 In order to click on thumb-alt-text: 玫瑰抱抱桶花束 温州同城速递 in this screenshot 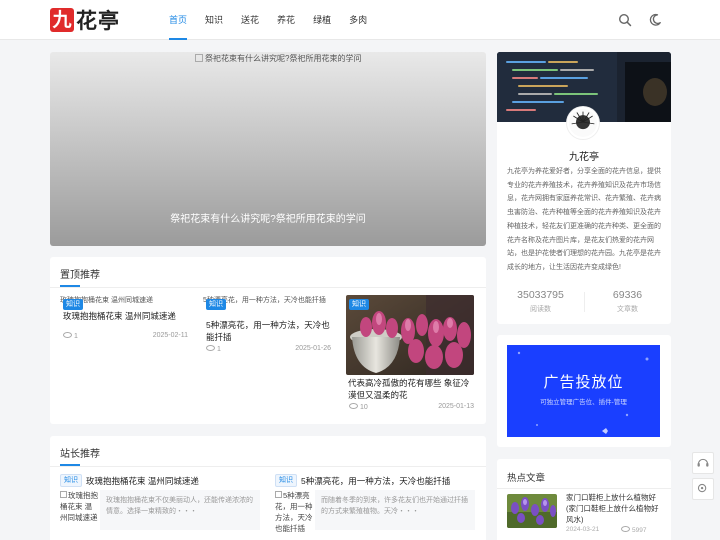, I will do `click(79, 506)`.